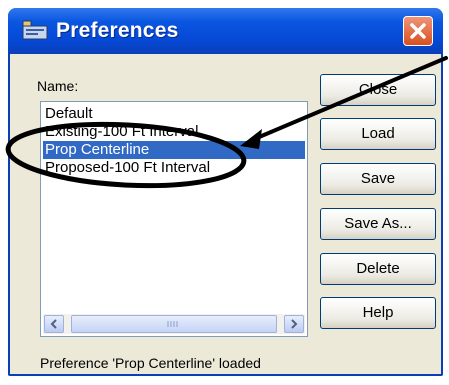  I want to click on list-item: Proposed-100 Ft Interval, so click(127, 168).